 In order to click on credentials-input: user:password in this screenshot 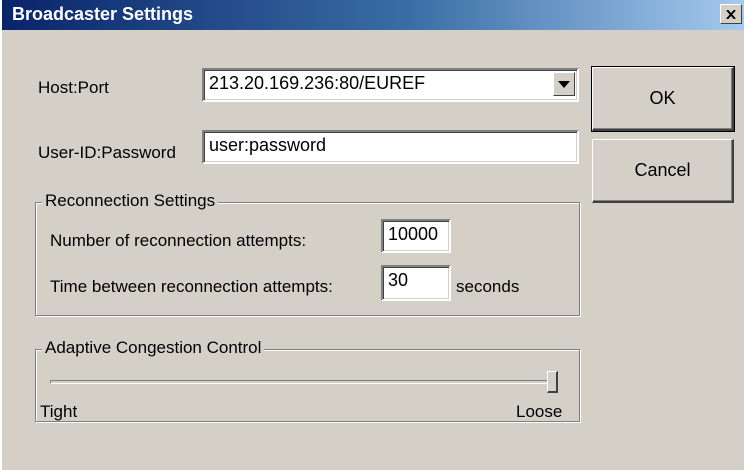, I will do `click(390, 147)`.